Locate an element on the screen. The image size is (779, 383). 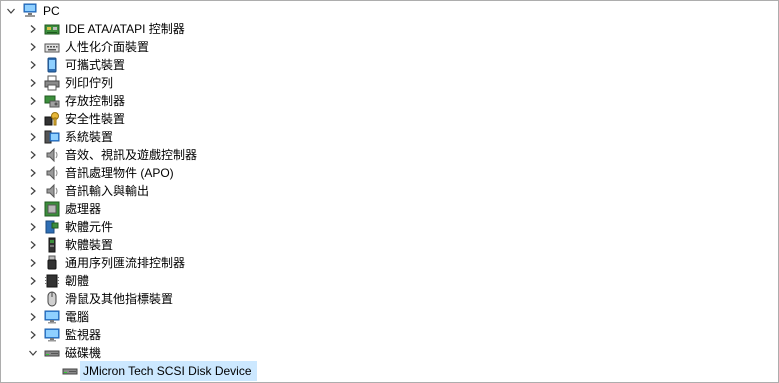
ide-controller-icon is located at coordinates (52, 29).